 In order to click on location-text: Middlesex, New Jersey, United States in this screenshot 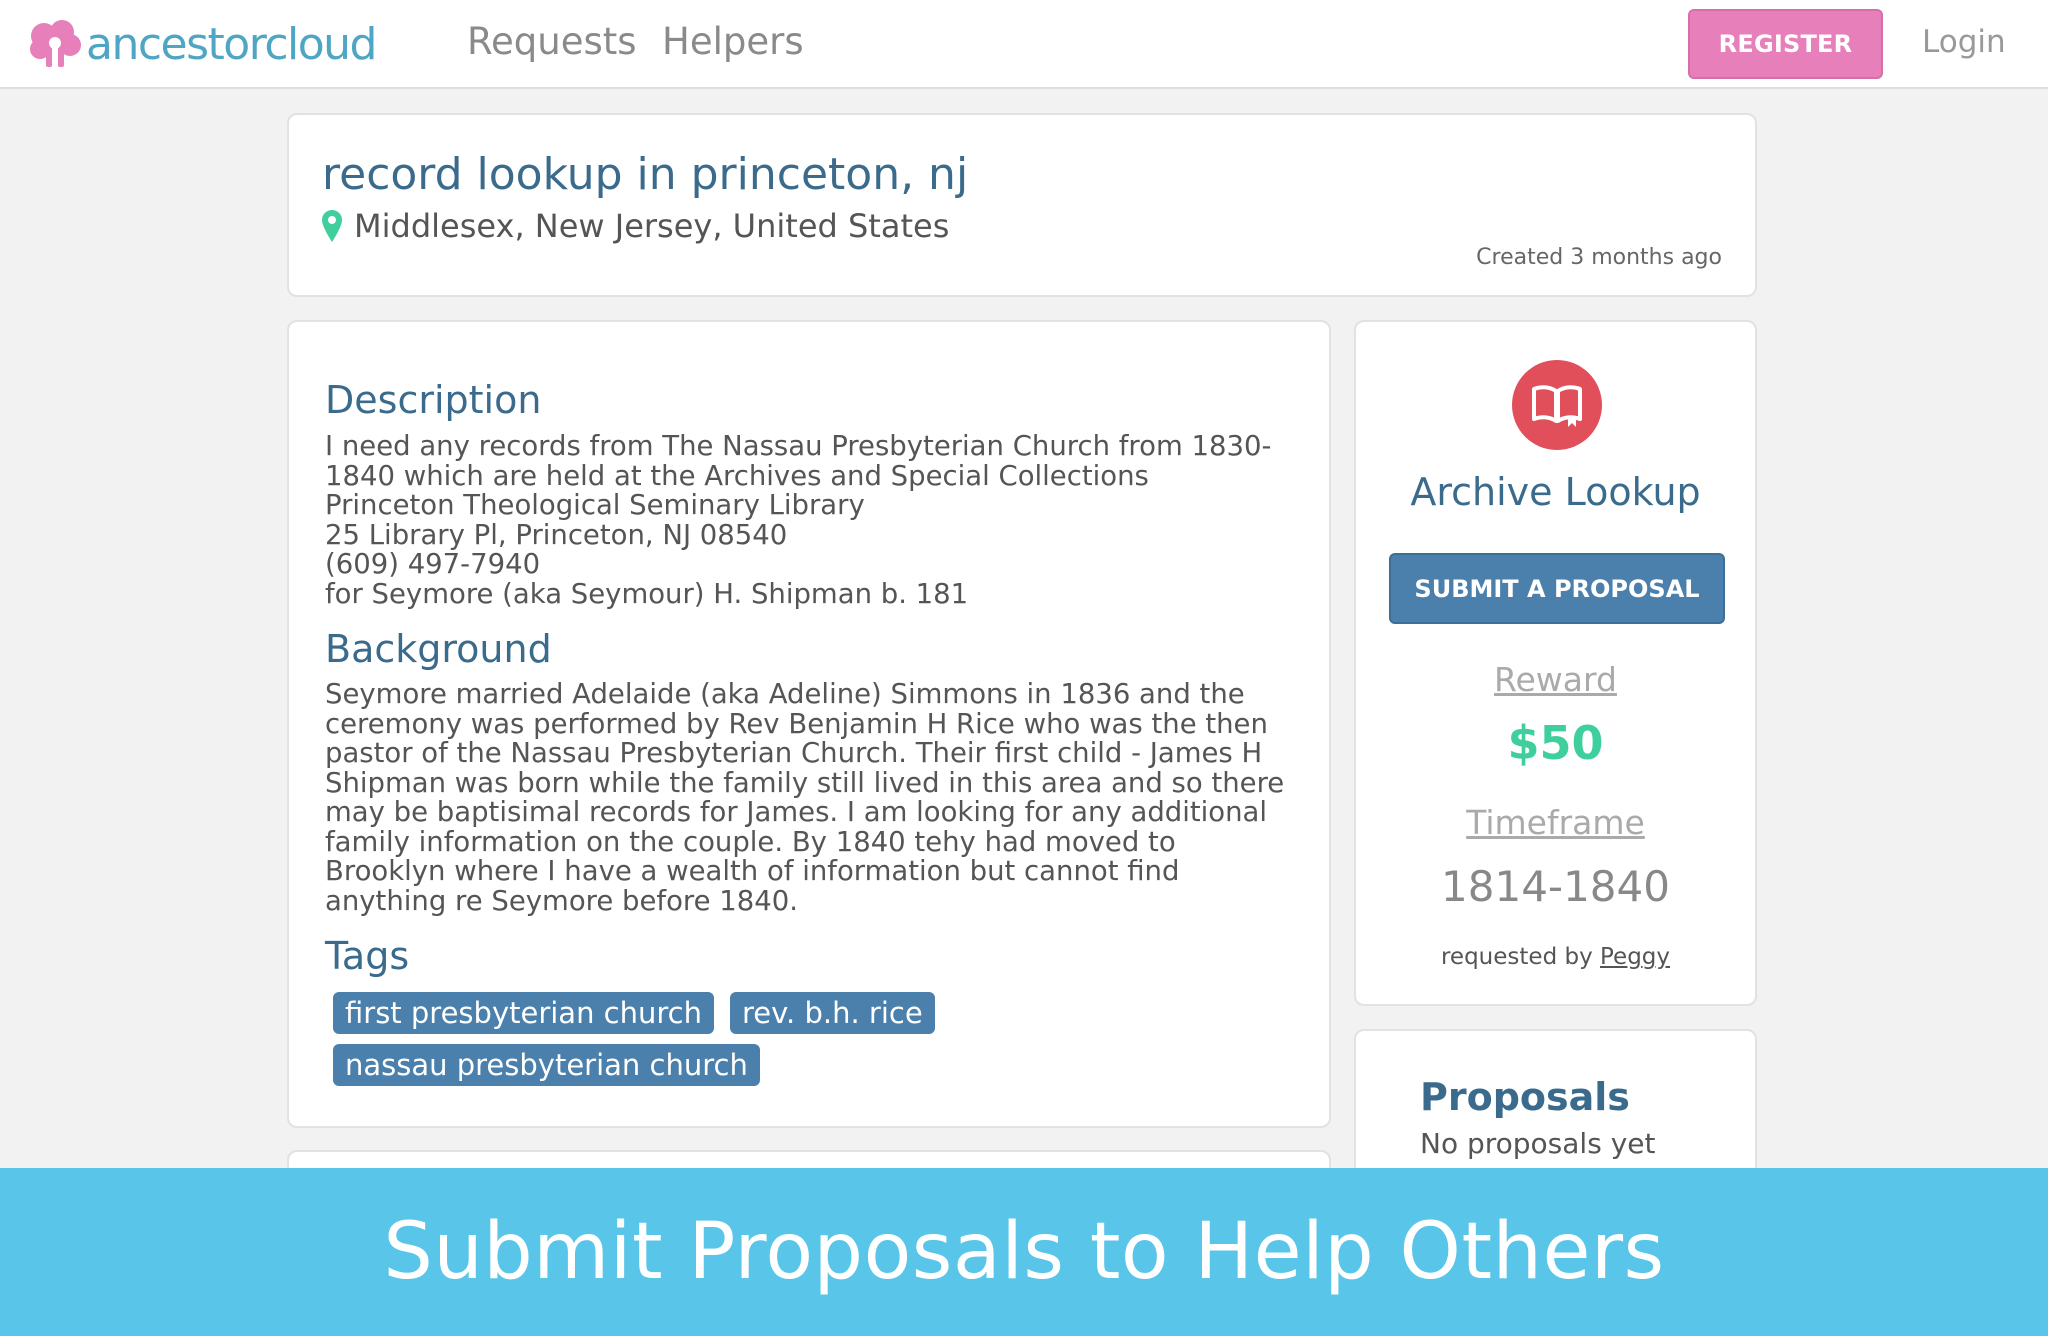, I will do `click(652, 226)`.